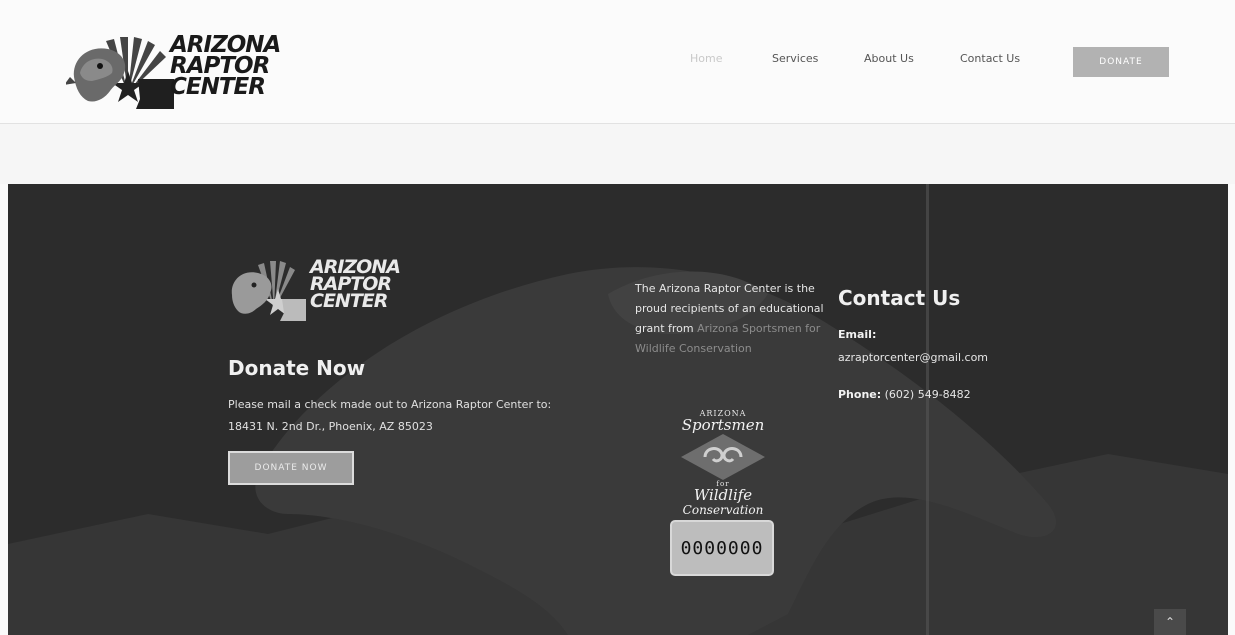 Image resolution: width=1235 pixels, height=635 pixels. I want to click on email-label: Email:, so click(857, 334).